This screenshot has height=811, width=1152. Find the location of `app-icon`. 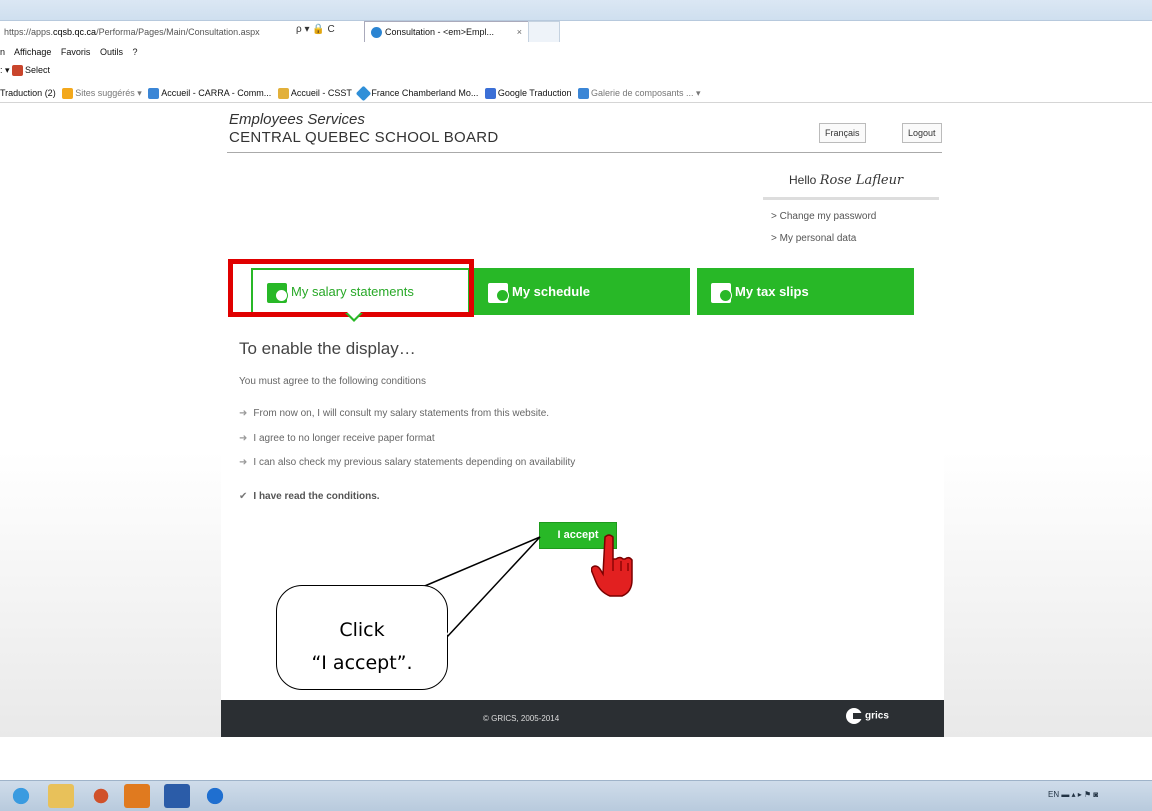

app-icon is located at coordinates (215, 796).